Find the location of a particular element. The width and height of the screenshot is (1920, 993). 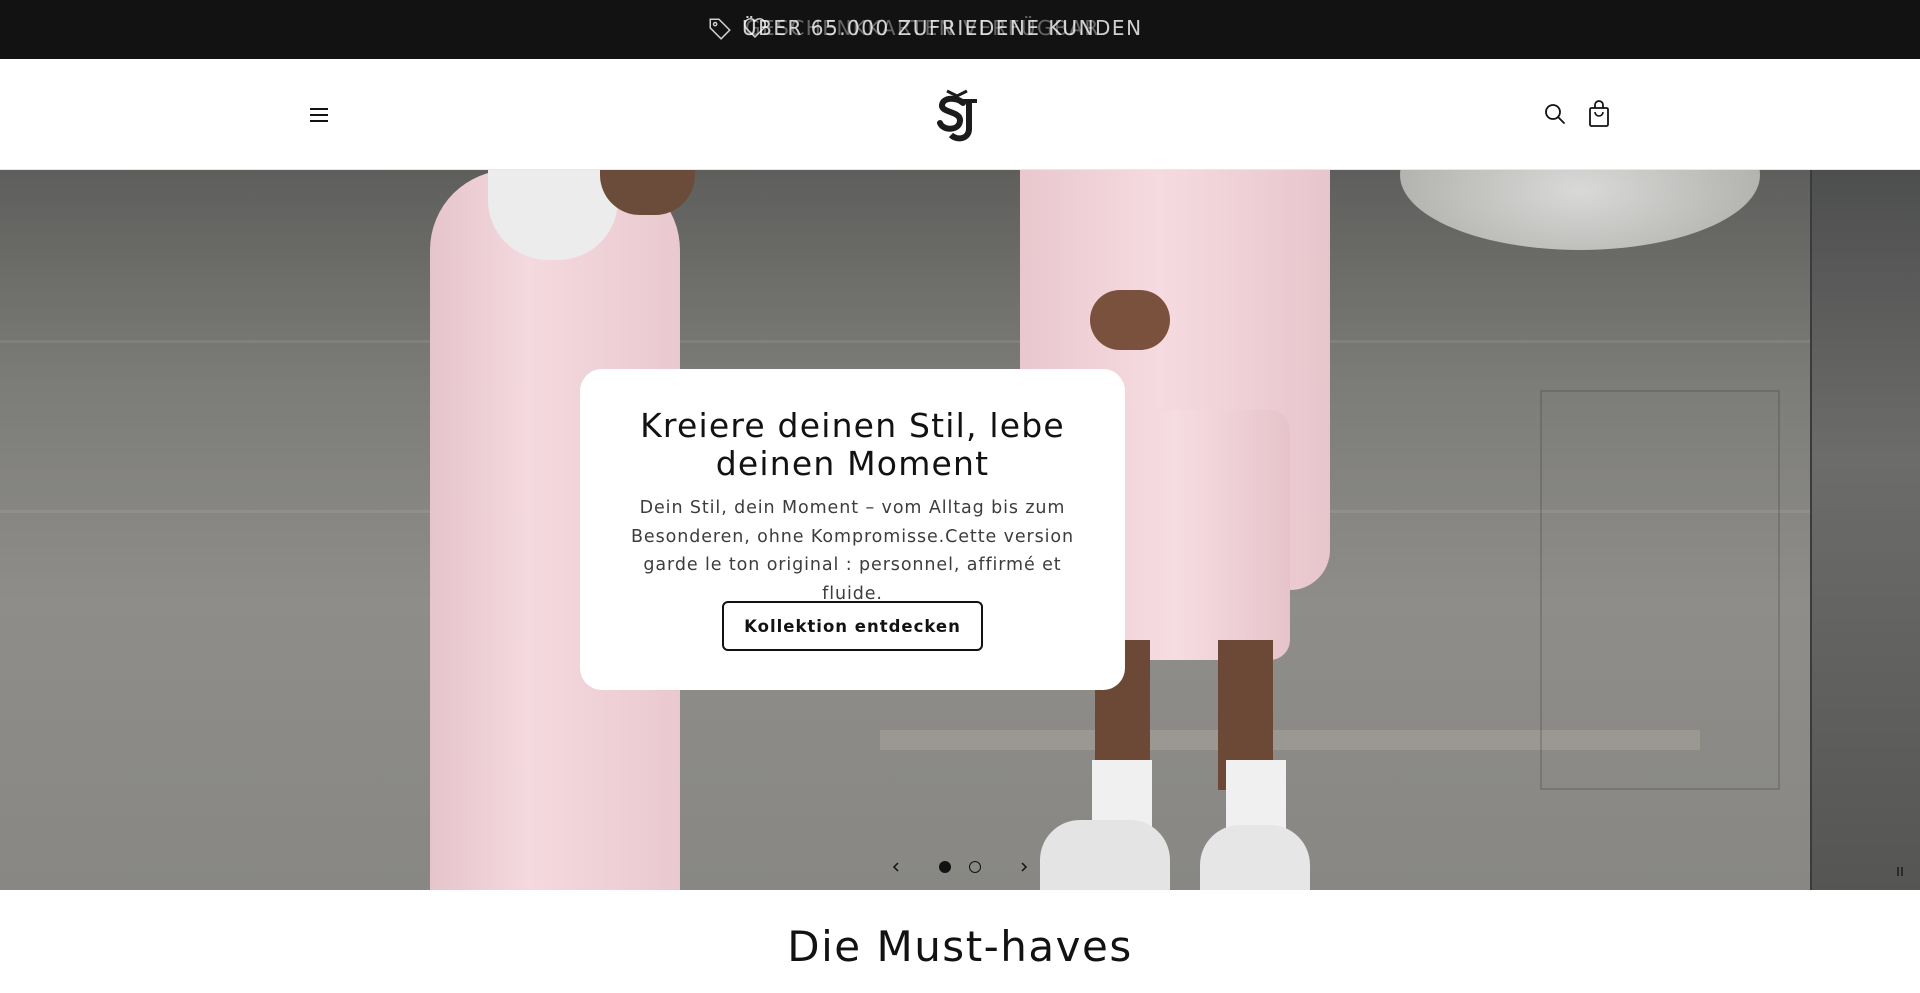

chevron-right-icon is located at coordinates (1024, 867).